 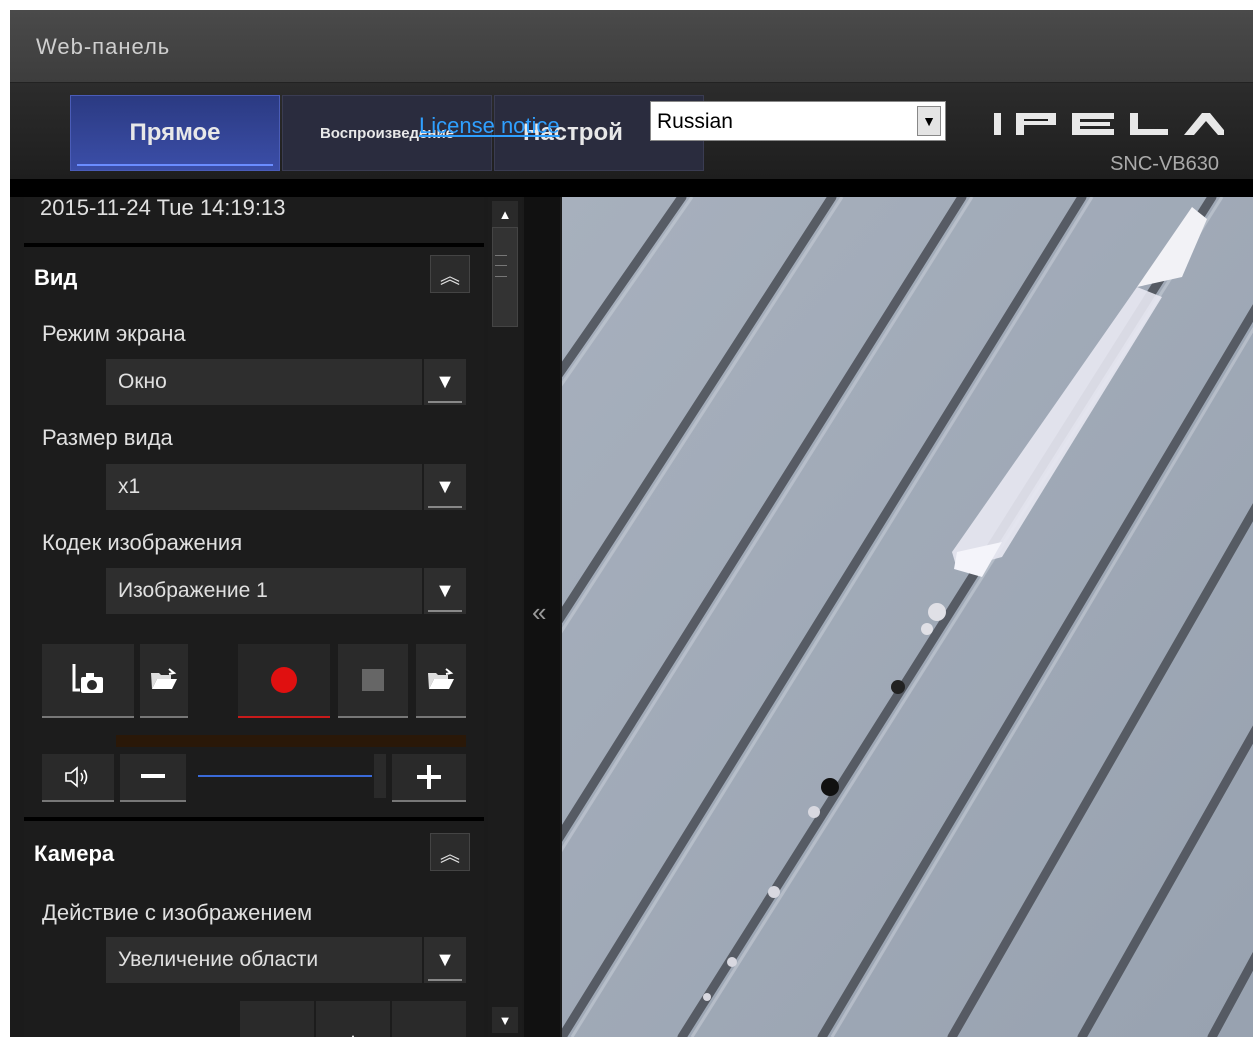 I want to click on language-select-value: Russian, so click(x=695, y=121).